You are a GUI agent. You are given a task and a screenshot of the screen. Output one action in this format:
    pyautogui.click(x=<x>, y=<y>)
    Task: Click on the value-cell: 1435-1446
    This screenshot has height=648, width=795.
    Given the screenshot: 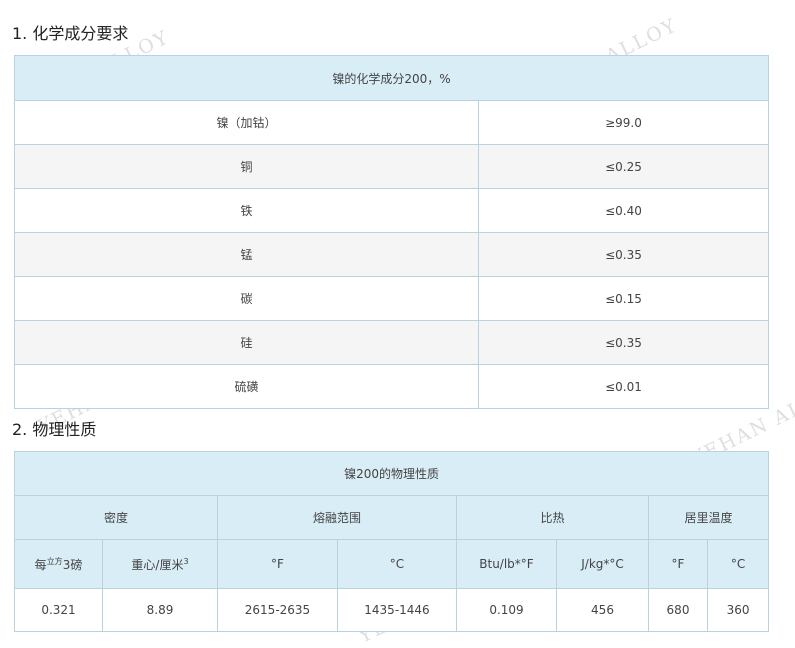 What is the action you would take?
    pyautogui.click(x=397, y=610)
    